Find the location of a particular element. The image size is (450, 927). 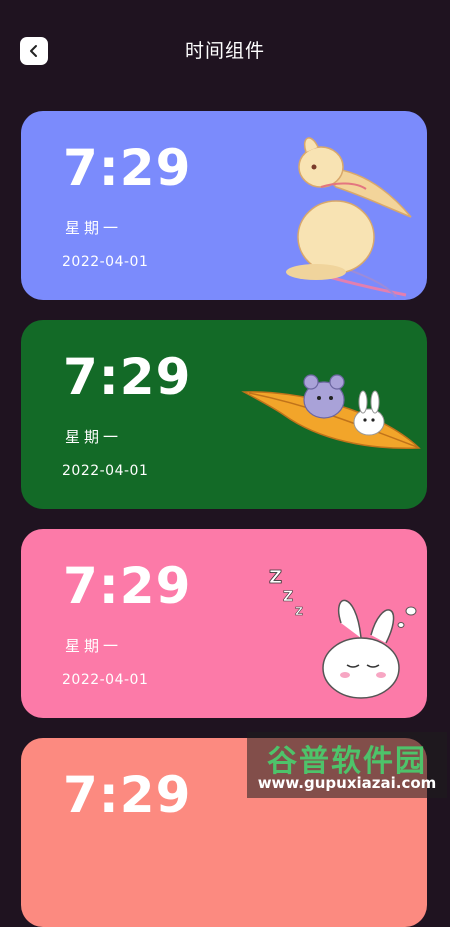

sleeping-rabbit-illustration: Z Z Z is located at coordinates (343, 633).